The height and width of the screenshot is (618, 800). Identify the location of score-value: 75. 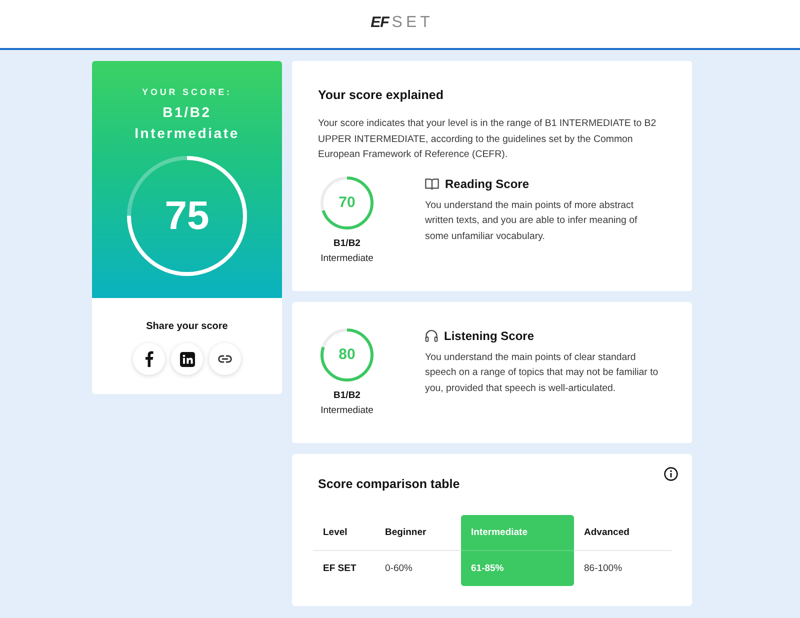
(187, 216).